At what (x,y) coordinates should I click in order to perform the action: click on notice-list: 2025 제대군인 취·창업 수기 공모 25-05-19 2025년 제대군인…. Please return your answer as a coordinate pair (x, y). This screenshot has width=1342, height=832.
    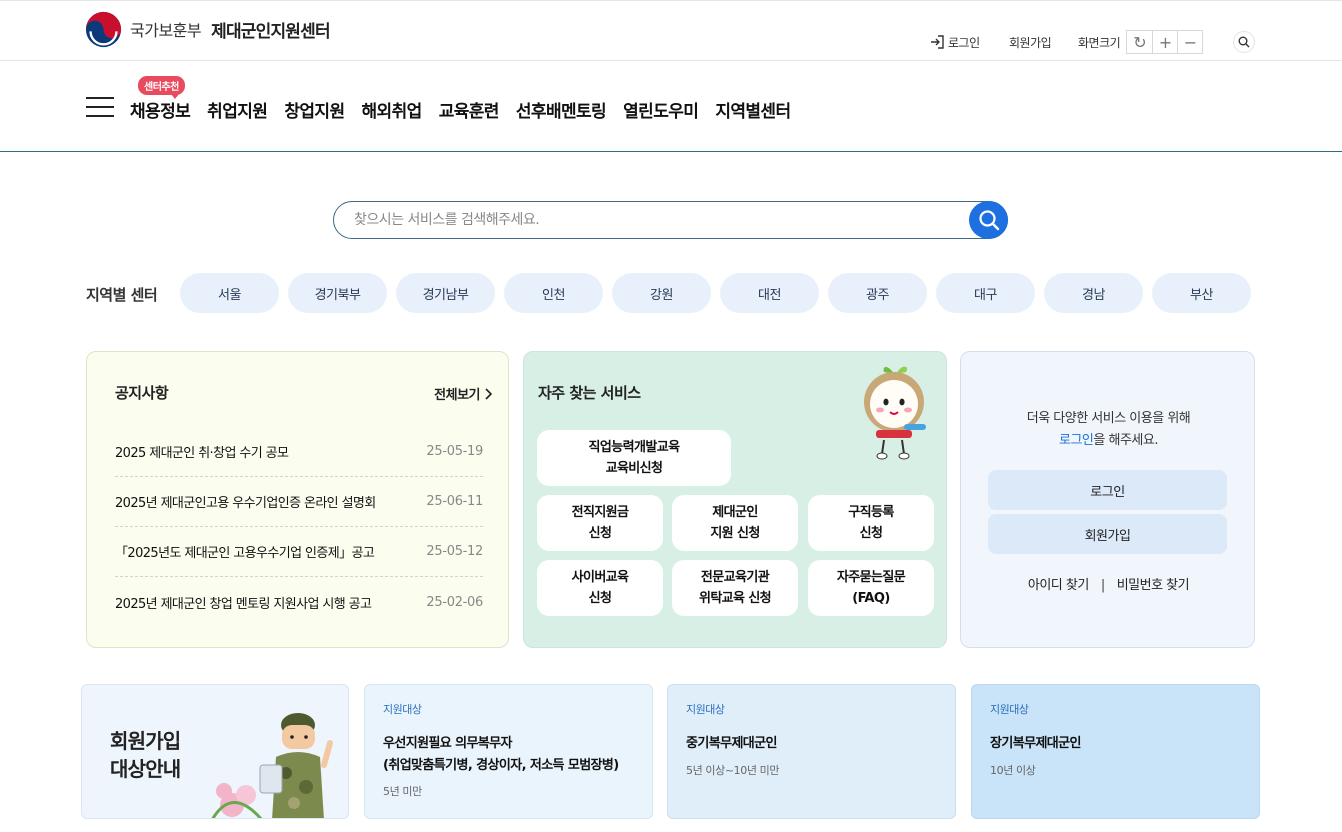
    Looking at the image, I should click on (299, 527).